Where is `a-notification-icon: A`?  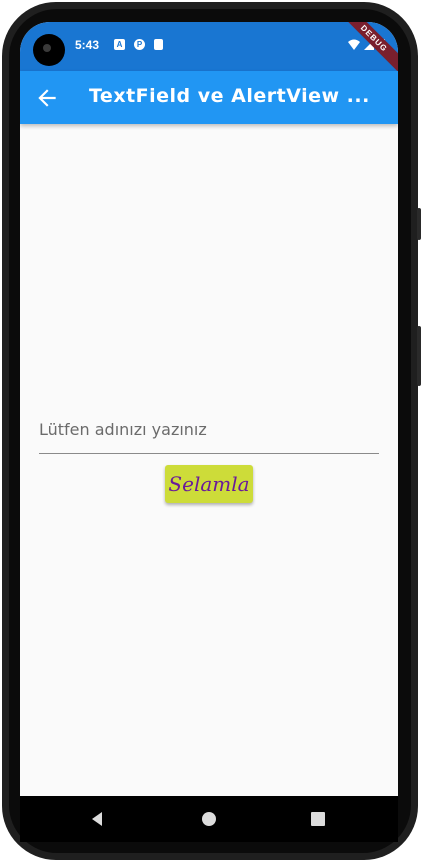
a-notification-icon: A is located at coordinates (119, 44).